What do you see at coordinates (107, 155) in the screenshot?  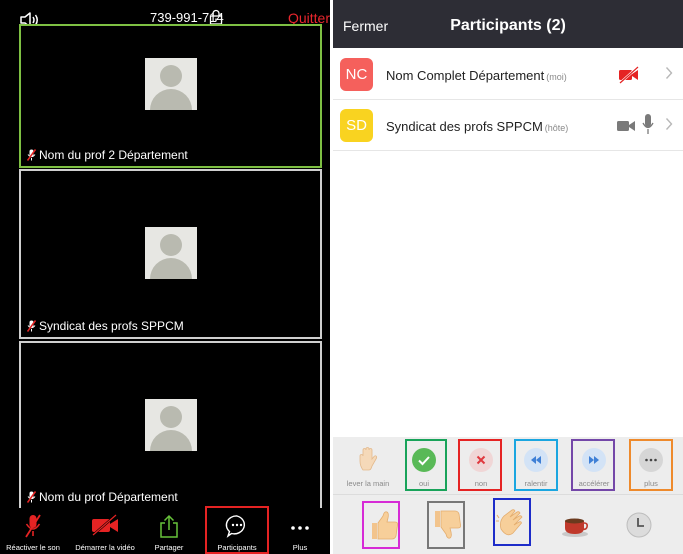 I see `tile-name-label: Nom du prof 2 Département` at bounding box center [107, 155].